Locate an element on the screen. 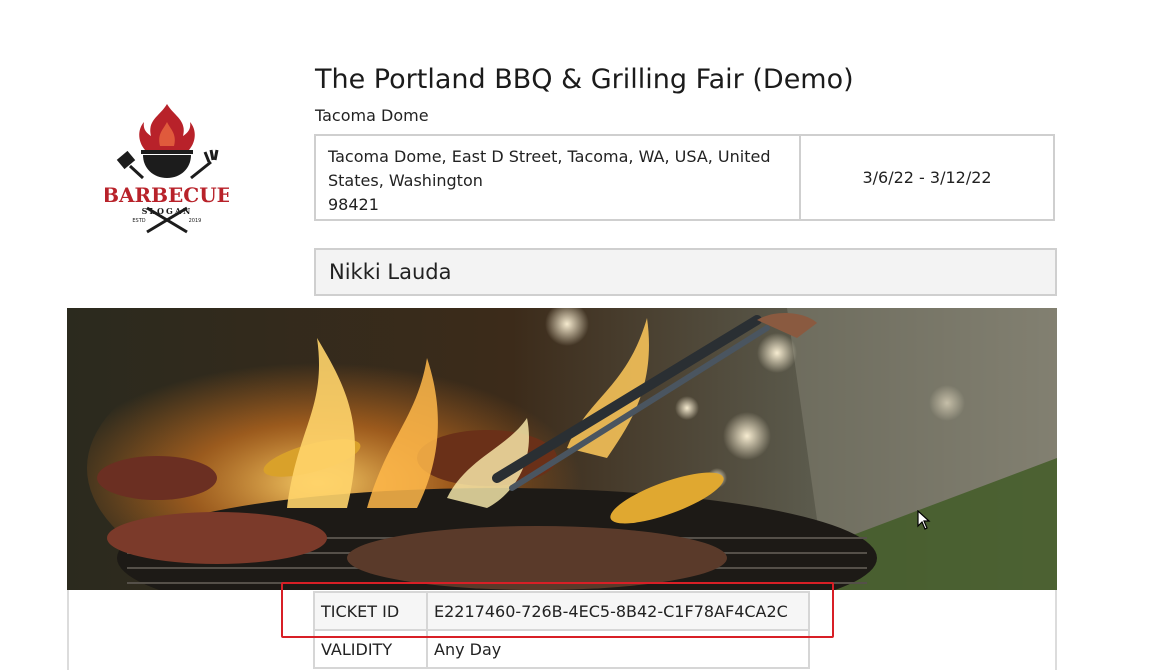 The height and width of the screenshot is (670, 1159). event-dates: 3/6/22 - 3/12/22 is located at coordinates (927, 177).